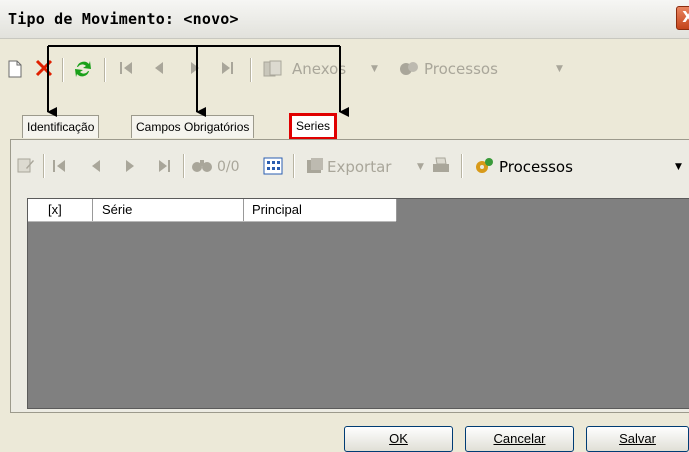  Describe the element at coordinates (273, 71) in the screenshot. I see `attachment-icon` at that location.